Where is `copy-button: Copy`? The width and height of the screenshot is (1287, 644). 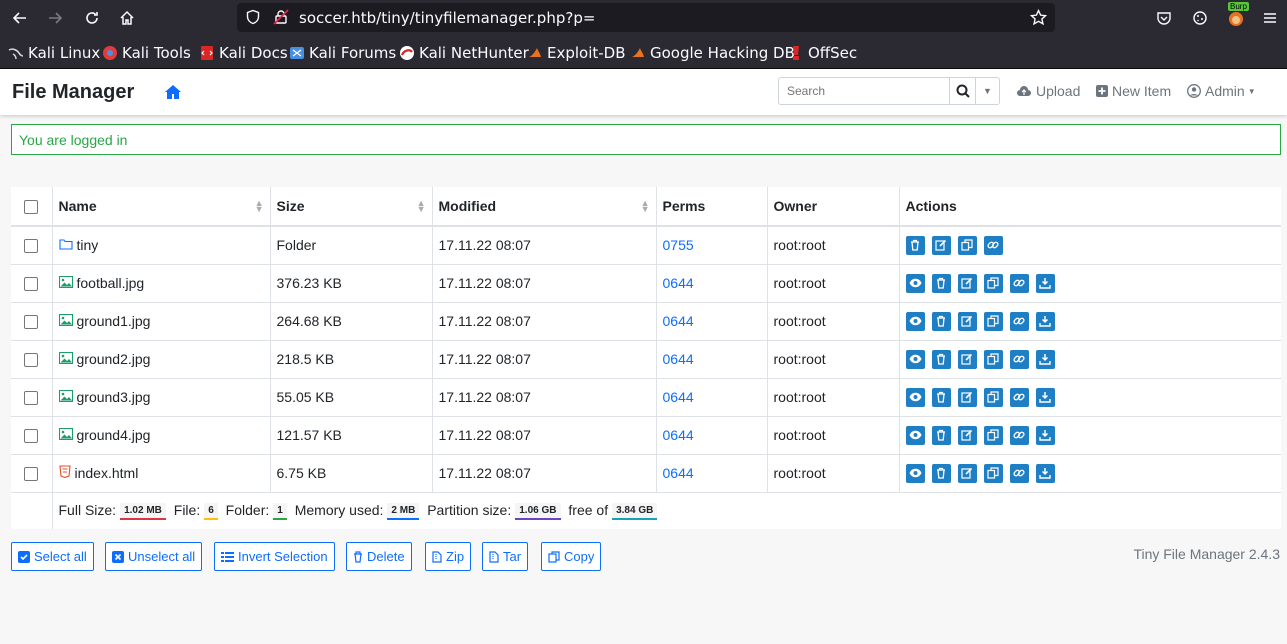
copy-button: Copy is located at coordinates (571, 556).